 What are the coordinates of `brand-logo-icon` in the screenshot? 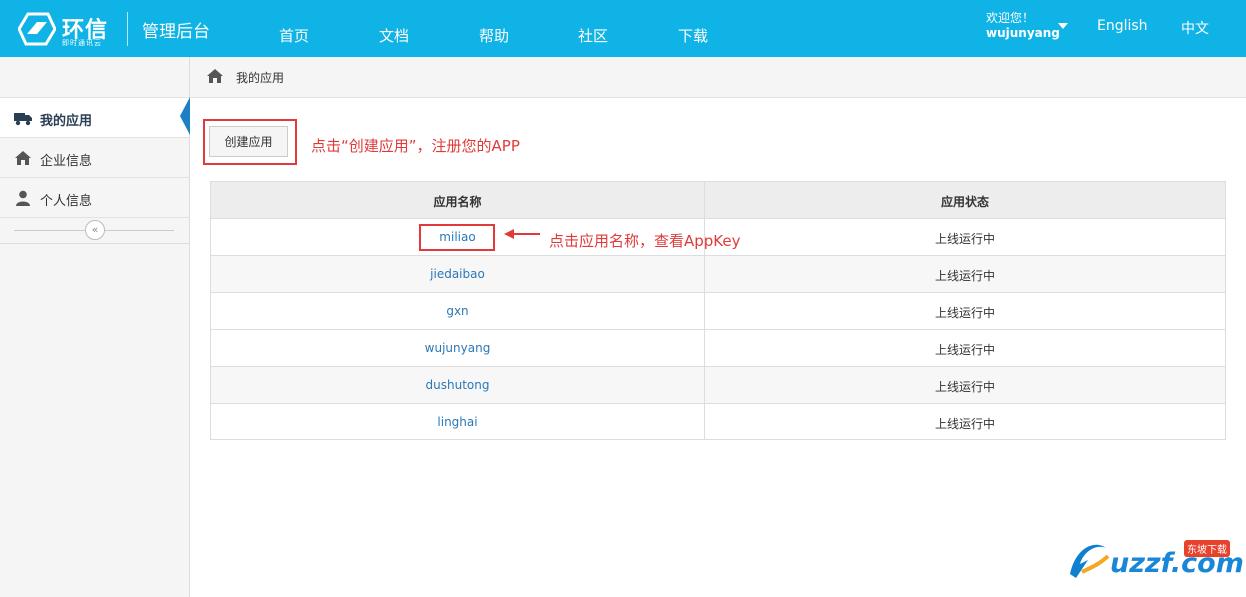 It's located at (37, 29).